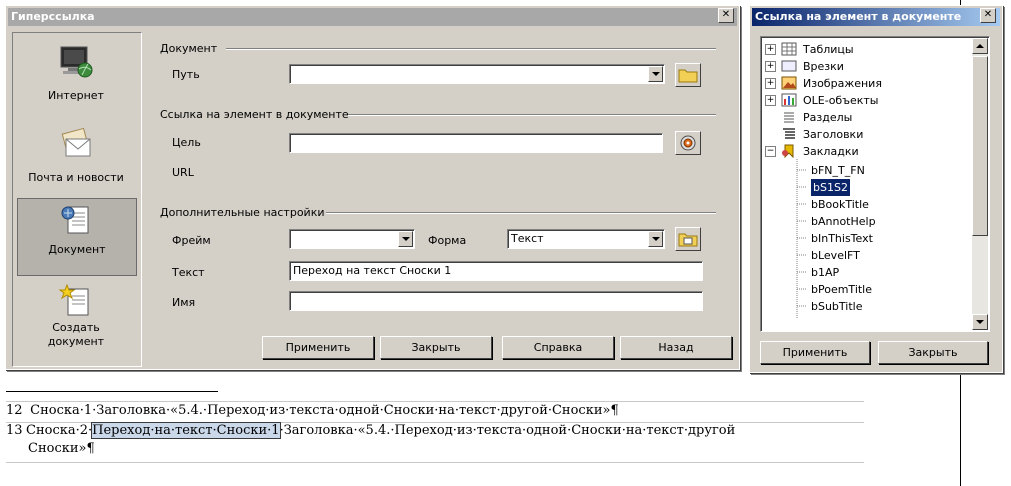 Image resolution: width=1011 pixels, height=486 pixels. I want to click on scroll-thumb, so click(980, 146).